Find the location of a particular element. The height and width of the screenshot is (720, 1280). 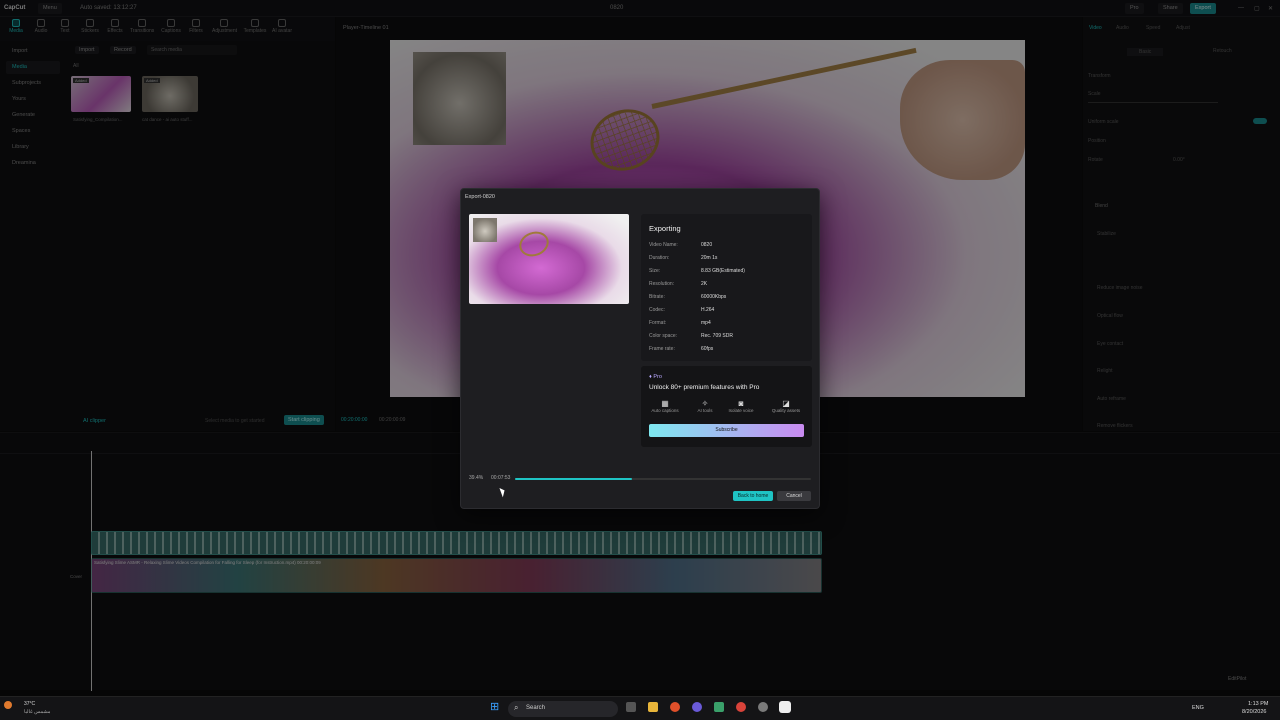

feature-quality-assets: ◪ Quality assets is located at coordinates (786, 406).